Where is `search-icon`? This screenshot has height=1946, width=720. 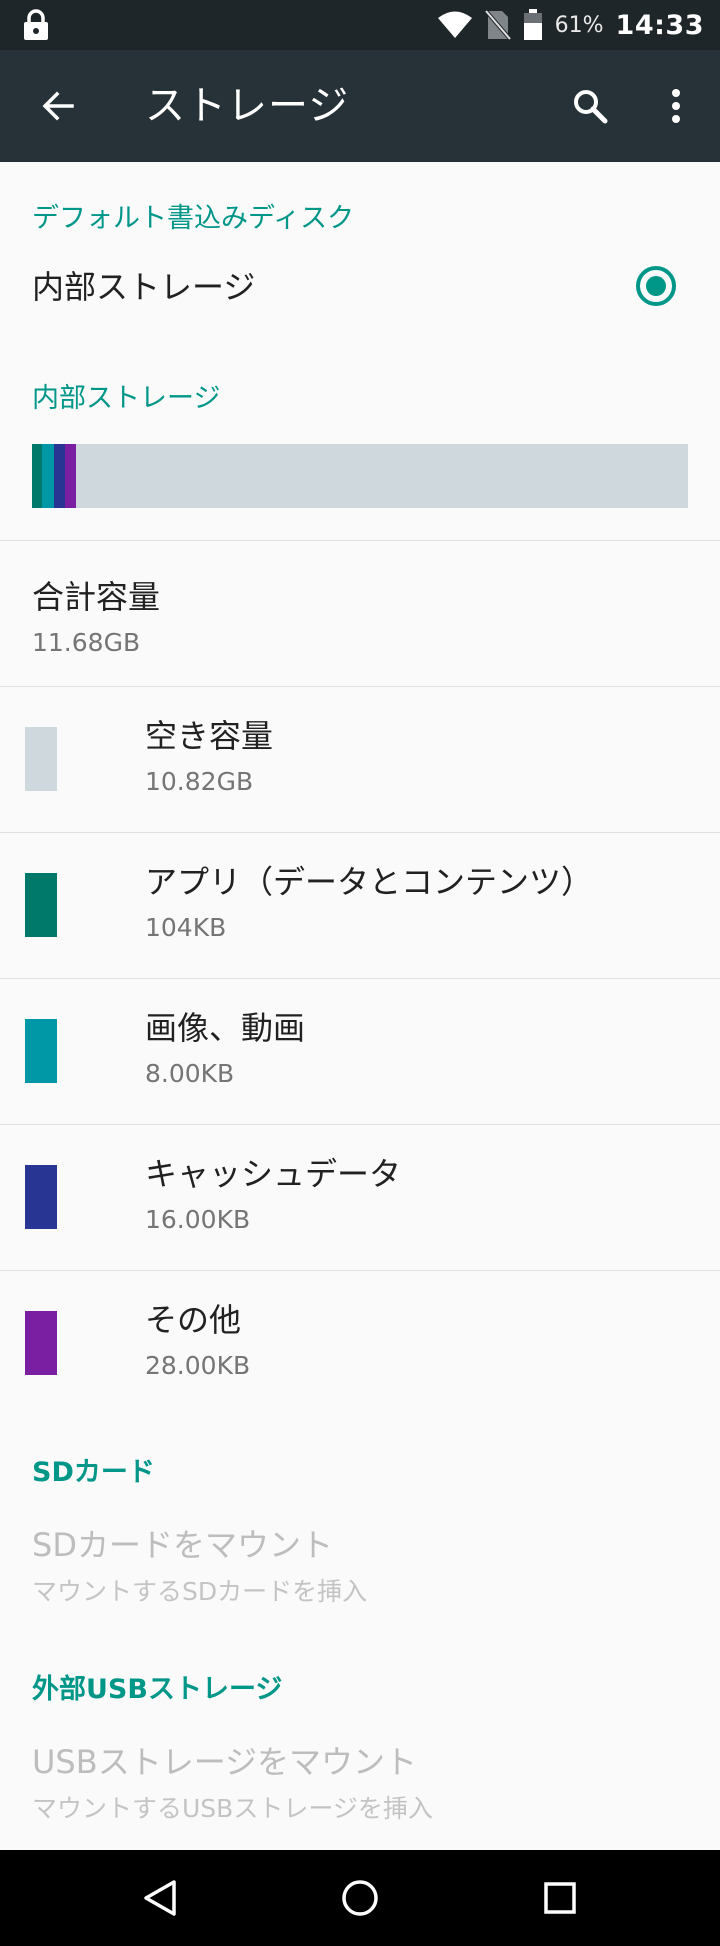 search-icon is located at coordinates (591, 107).